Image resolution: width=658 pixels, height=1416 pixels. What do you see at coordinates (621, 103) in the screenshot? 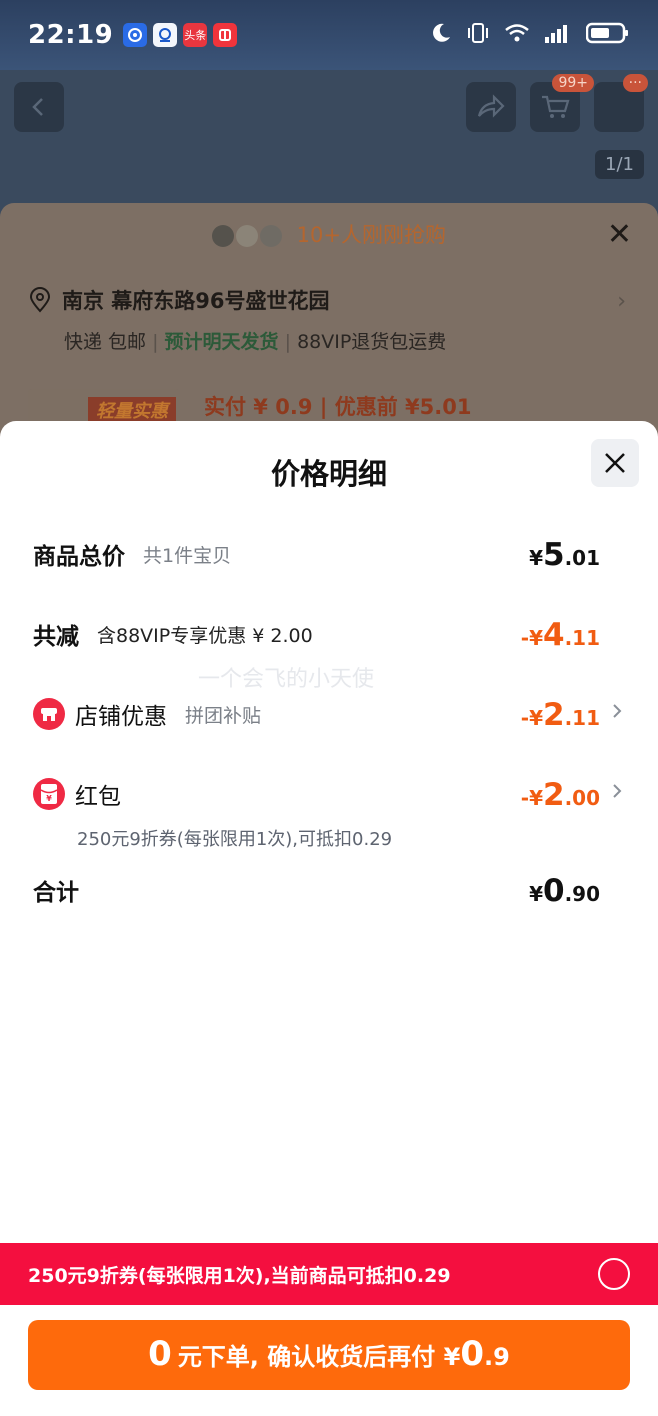
I see `more-button: ···` at bounding box center [621, 103].